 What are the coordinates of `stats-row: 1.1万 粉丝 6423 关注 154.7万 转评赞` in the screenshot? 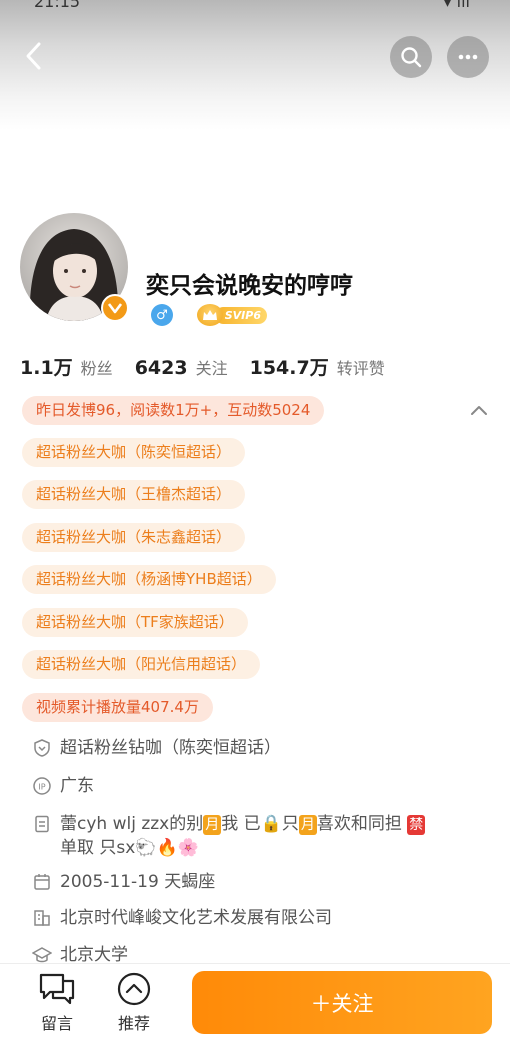 It's located at (213, 366).